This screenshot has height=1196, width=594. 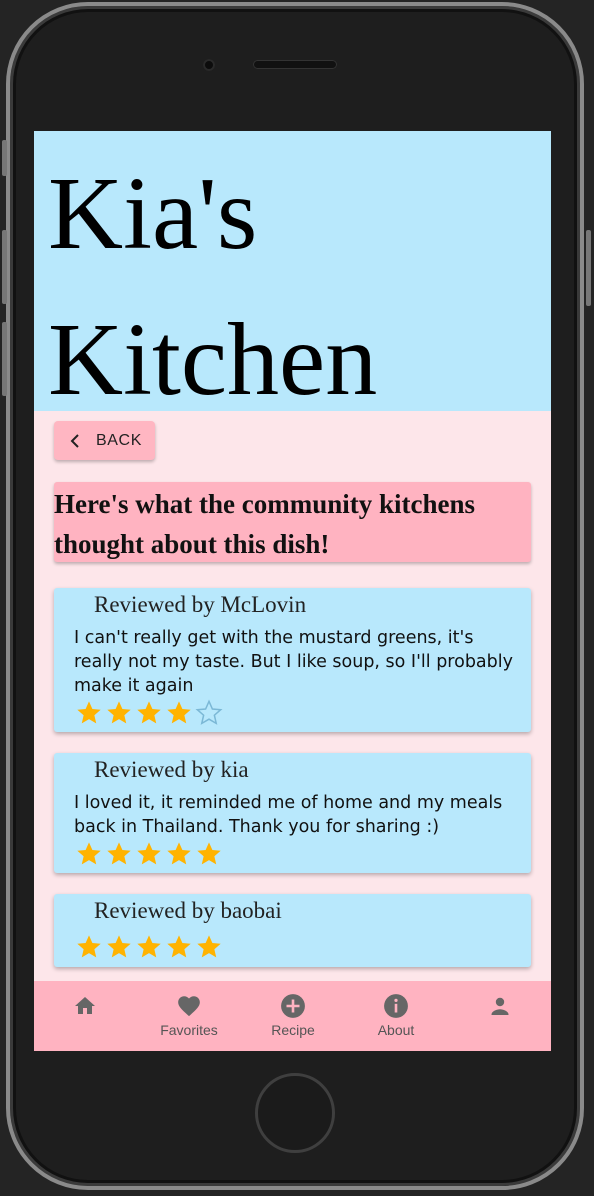 I want to click on heart-icon, so click(x=189, y=1006).